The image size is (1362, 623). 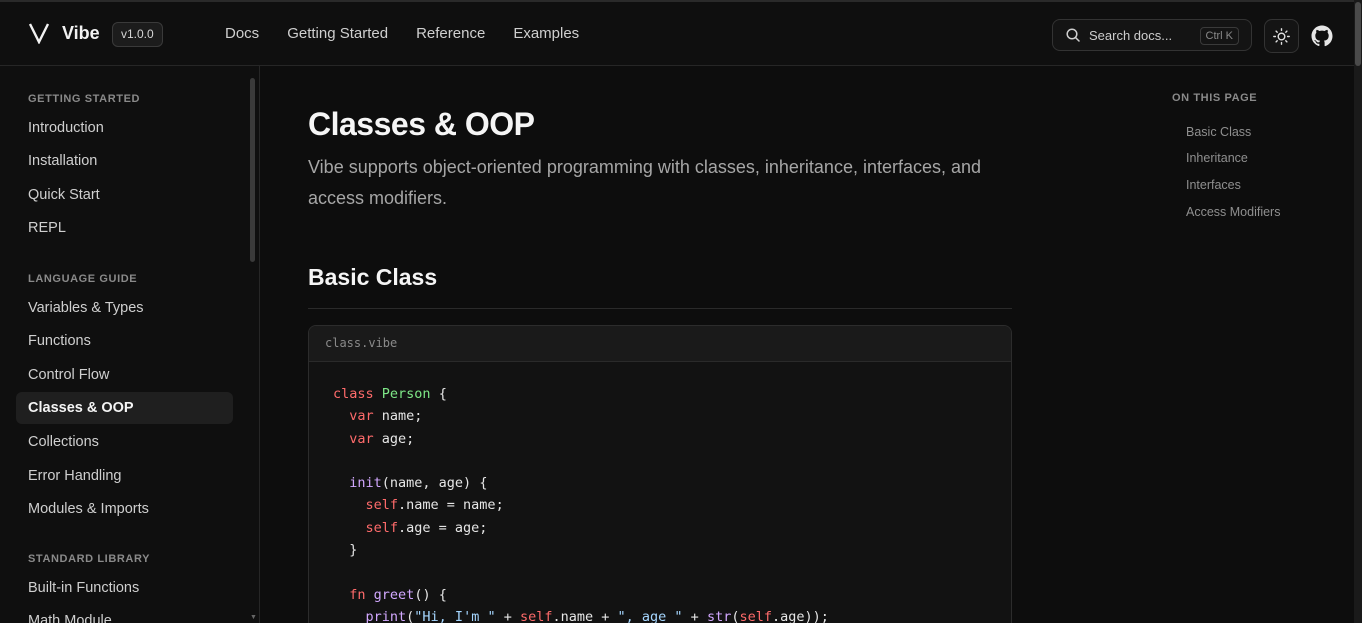 I want to click on code-line: init(name, age) {, so click(x=418, y=483).